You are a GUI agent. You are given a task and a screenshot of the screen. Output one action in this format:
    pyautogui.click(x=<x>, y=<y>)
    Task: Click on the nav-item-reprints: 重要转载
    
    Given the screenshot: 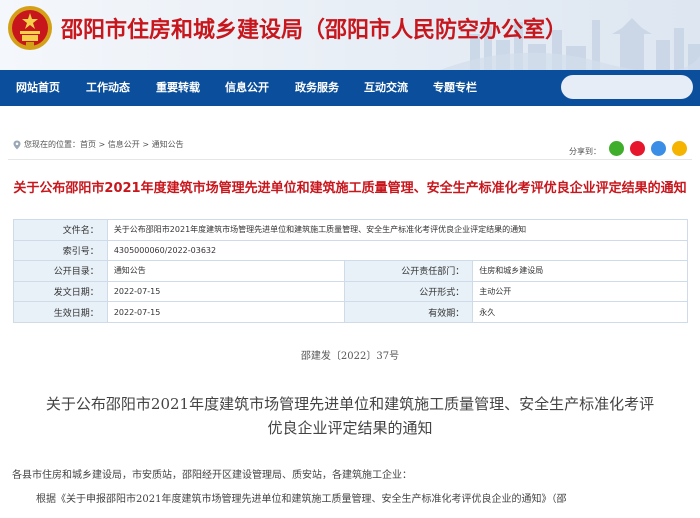 What is the action you would take?
    pyautogui.click(x=178, y=88)
    